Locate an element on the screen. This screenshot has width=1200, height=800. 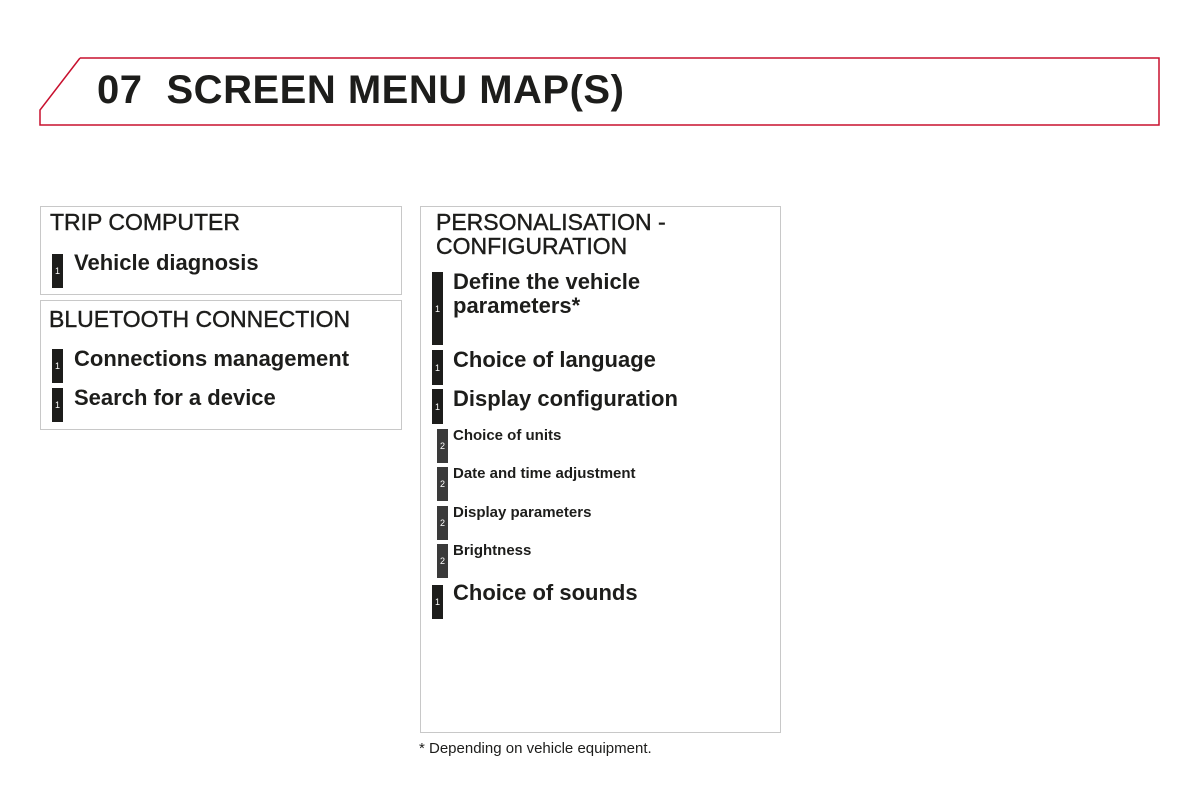
chapter-title: SCREEN MENU MAP(S) is located at coordinates (395, 90).